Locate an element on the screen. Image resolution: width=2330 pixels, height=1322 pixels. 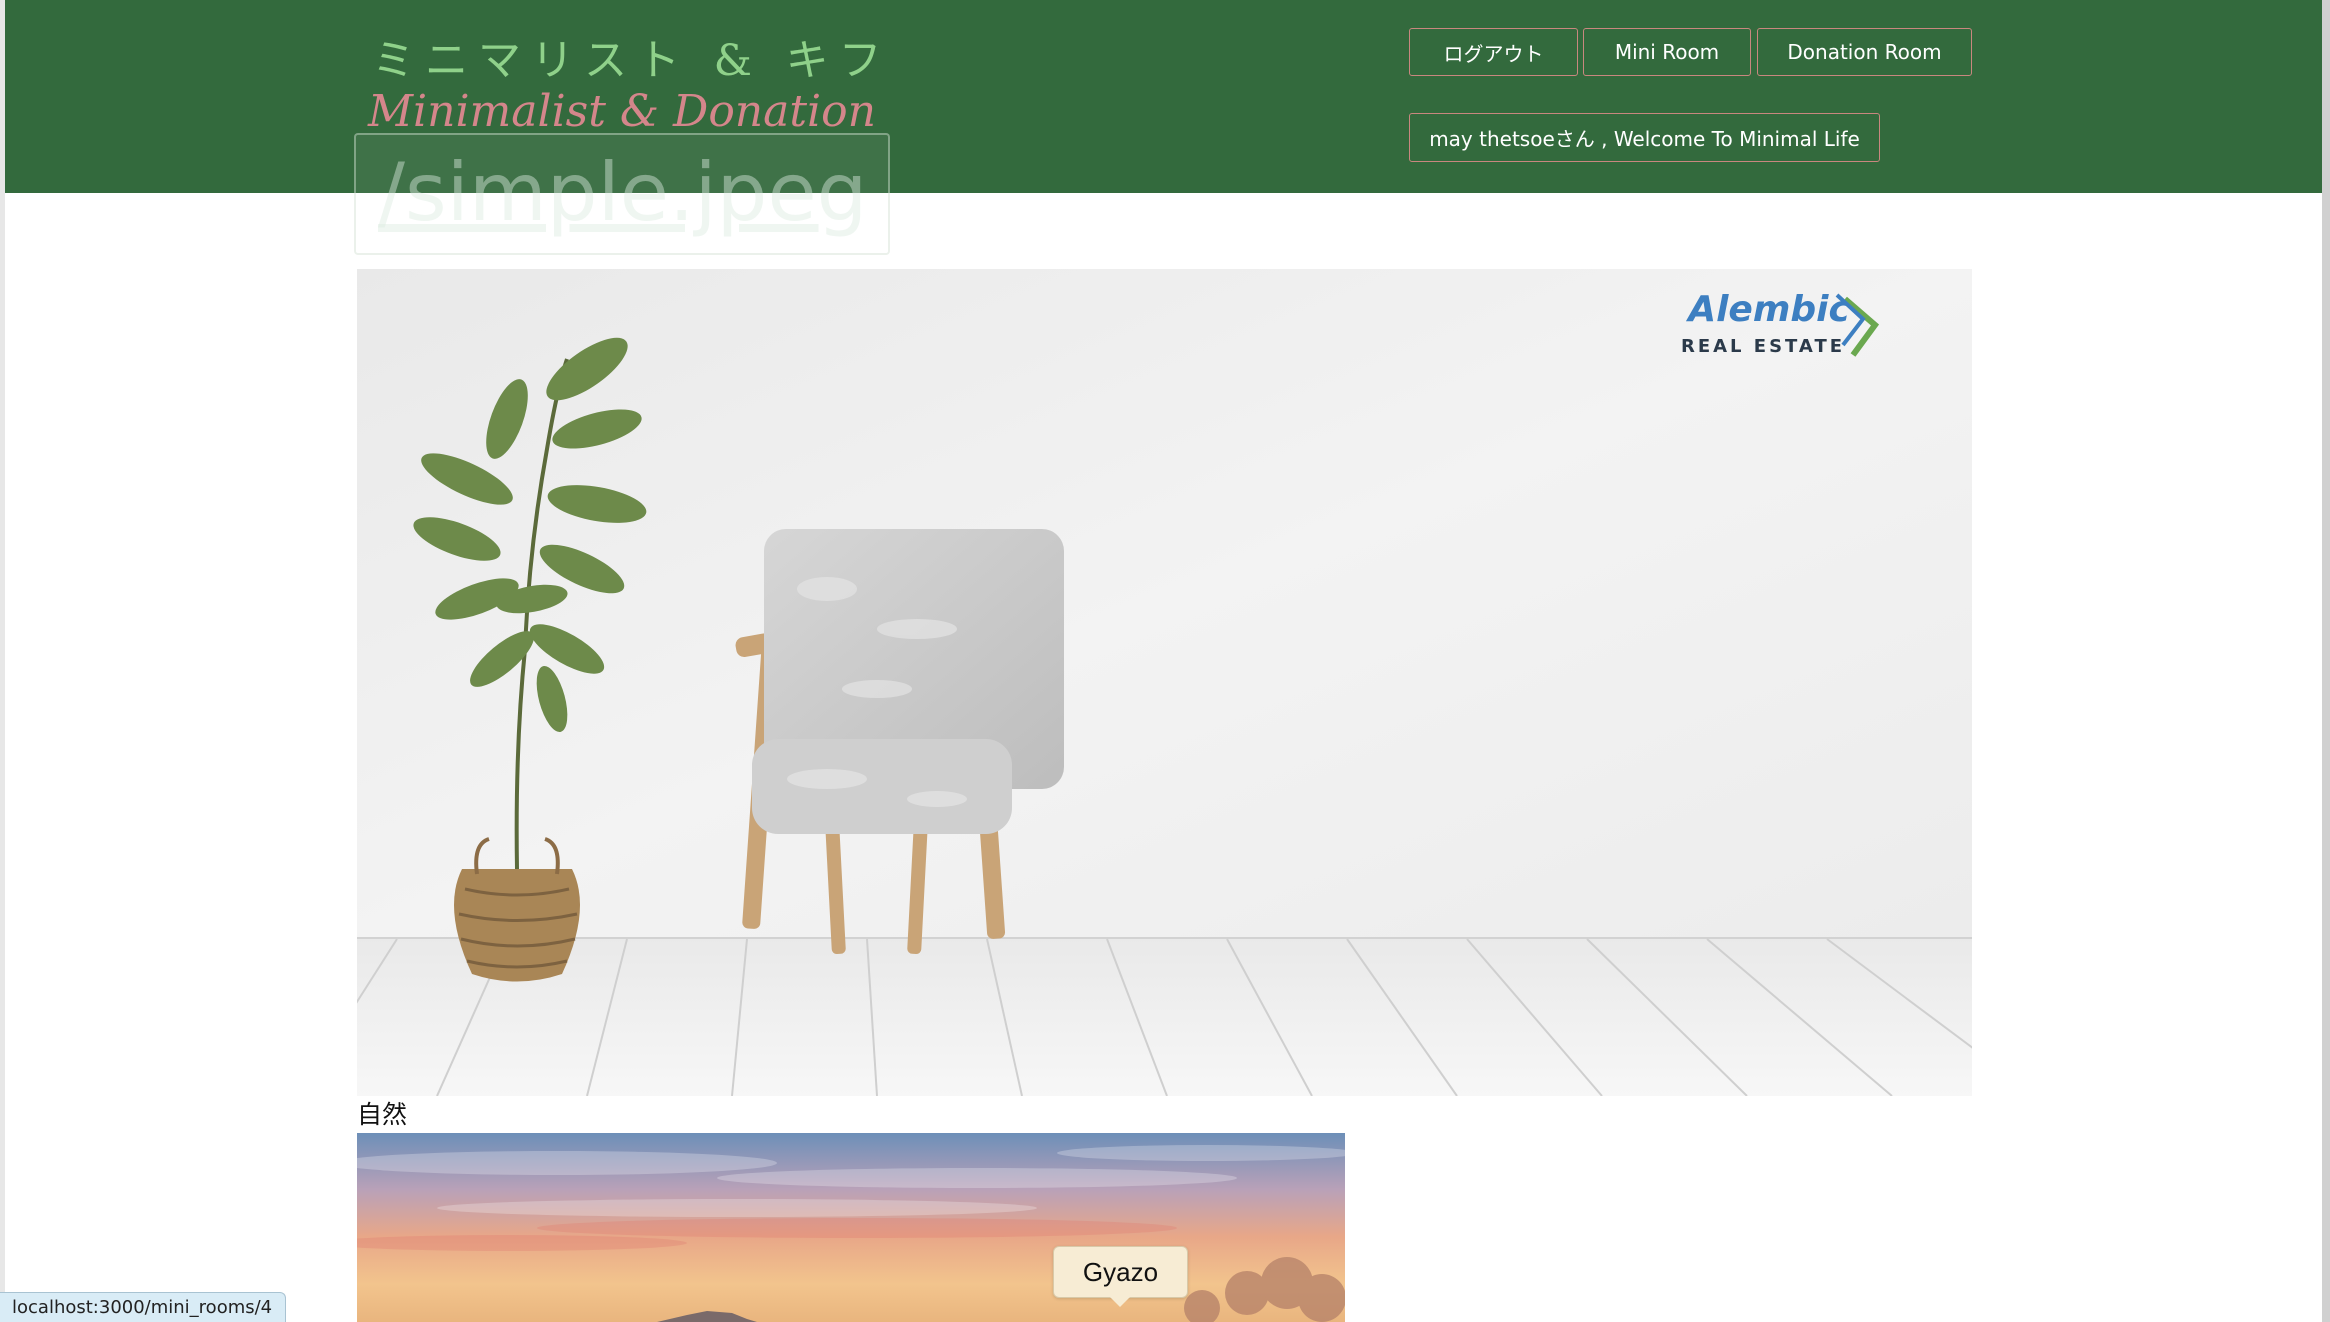
broken-logo-image: /simple.jpeg is located at coordinates (622, 194).